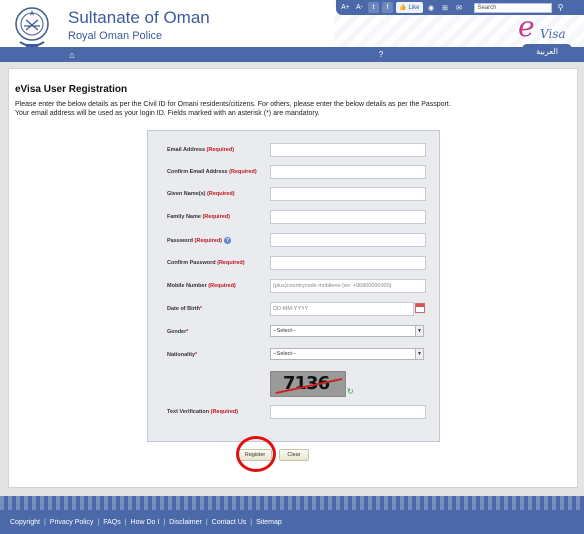 Image resolution: width=584 pixels, height=534 pixels. I want to click on gender-label: Gender*, so click(178, 332).